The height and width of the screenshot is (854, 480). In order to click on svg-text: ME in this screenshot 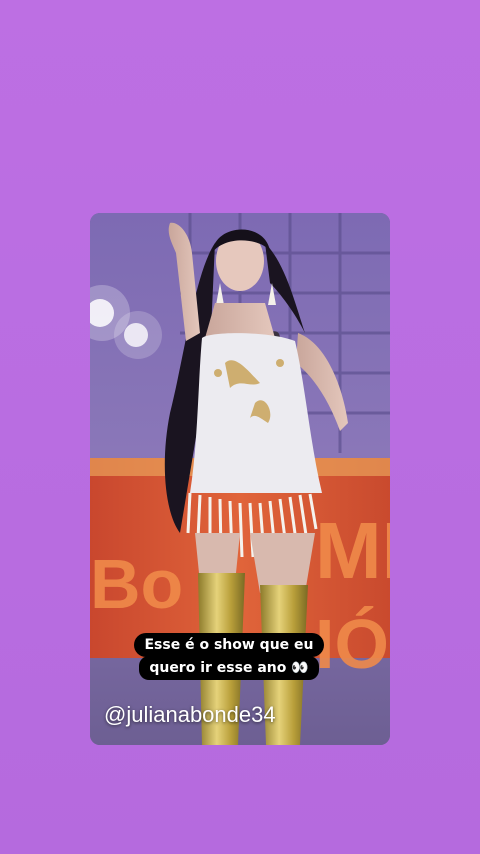, I will do `click(352, 550)`.